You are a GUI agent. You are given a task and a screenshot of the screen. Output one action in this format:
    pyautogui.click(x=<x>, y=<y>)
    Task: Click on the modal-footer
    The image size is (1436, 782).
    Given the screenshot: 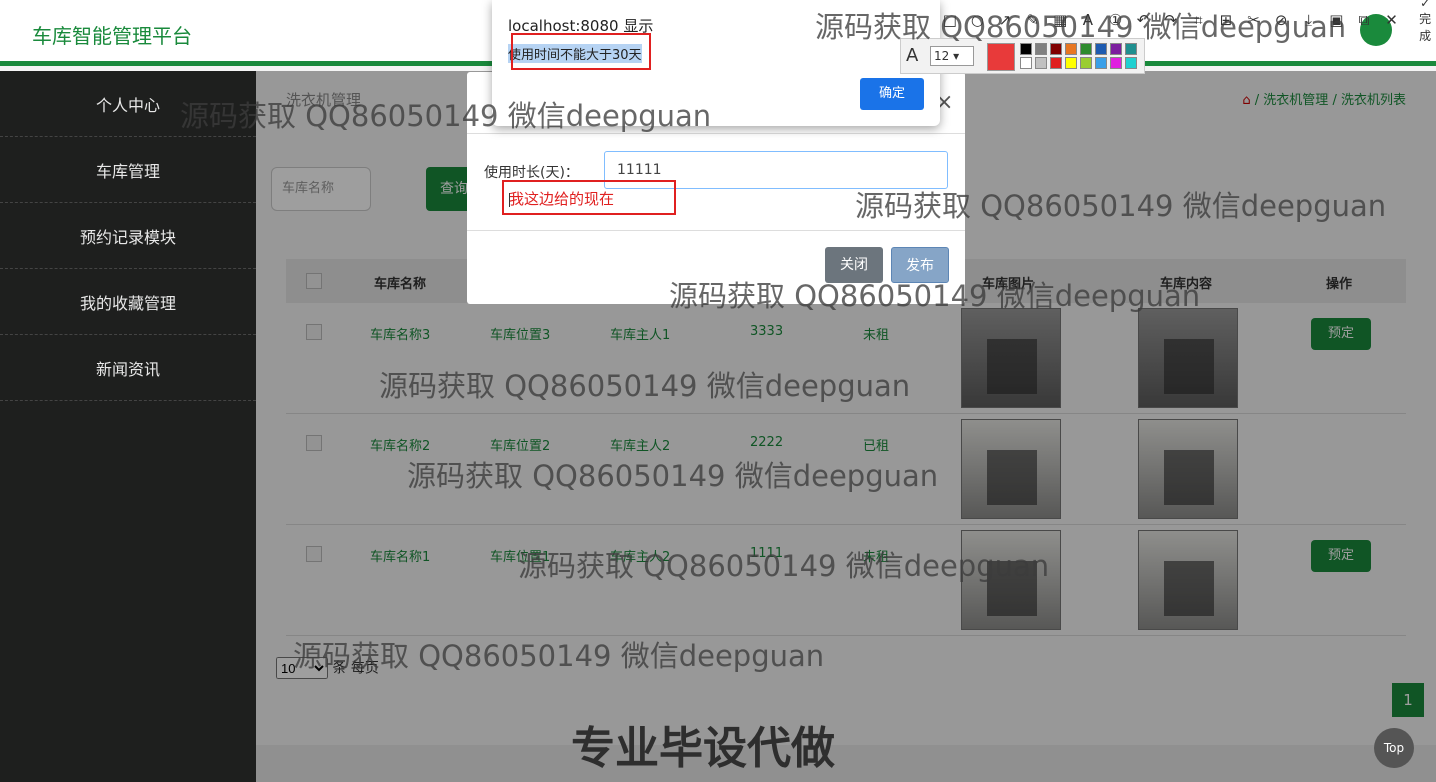 What is the action you would take?
    pyautogui.click(x=716, y=230)
    